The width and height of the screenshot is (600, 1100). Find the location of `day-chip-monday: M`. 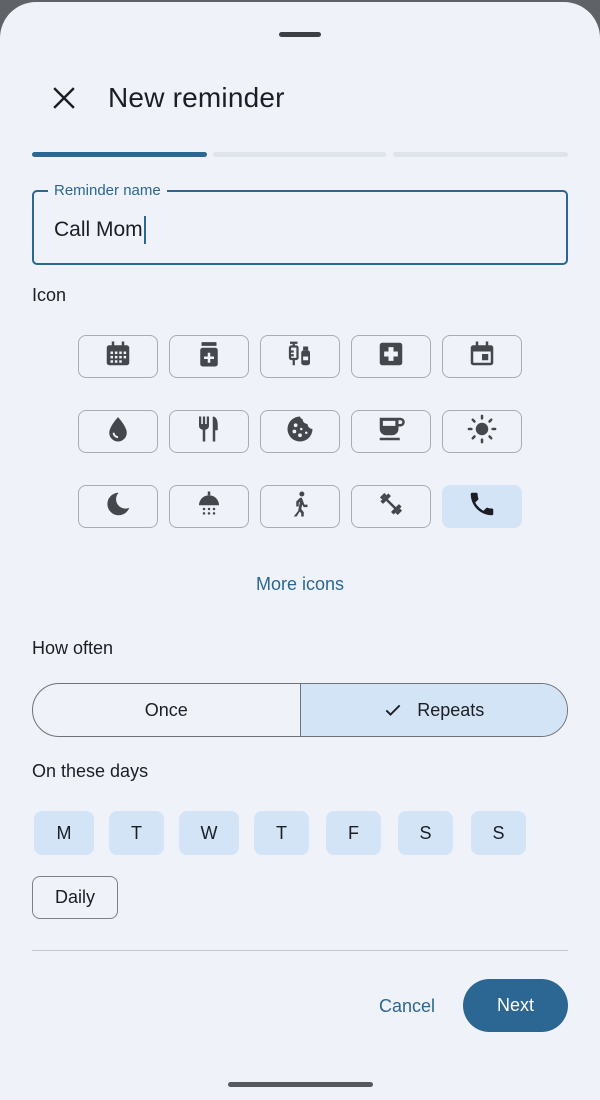

day-chip-monday: M is located at coordinates (64, 833).